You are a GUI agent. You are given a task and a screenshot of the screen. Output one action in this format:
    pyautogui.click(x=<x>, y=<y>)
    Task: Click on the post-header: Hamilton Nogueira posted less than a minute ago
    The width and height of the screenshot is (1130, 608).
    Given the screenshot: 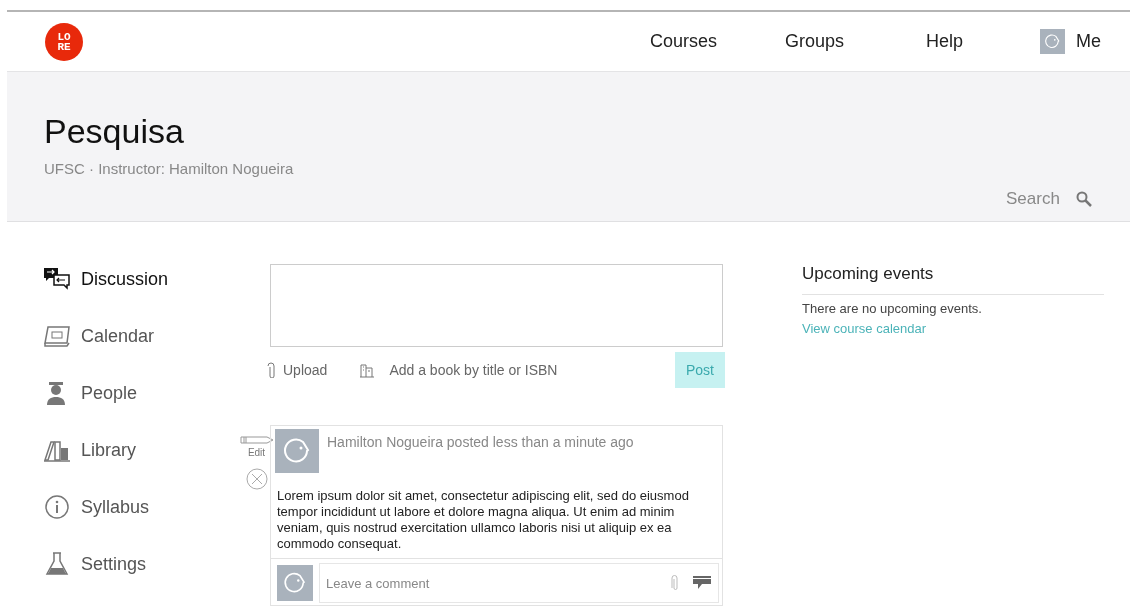 What is the action you would take?
    pyautogui.click(x=480, y=443)
    